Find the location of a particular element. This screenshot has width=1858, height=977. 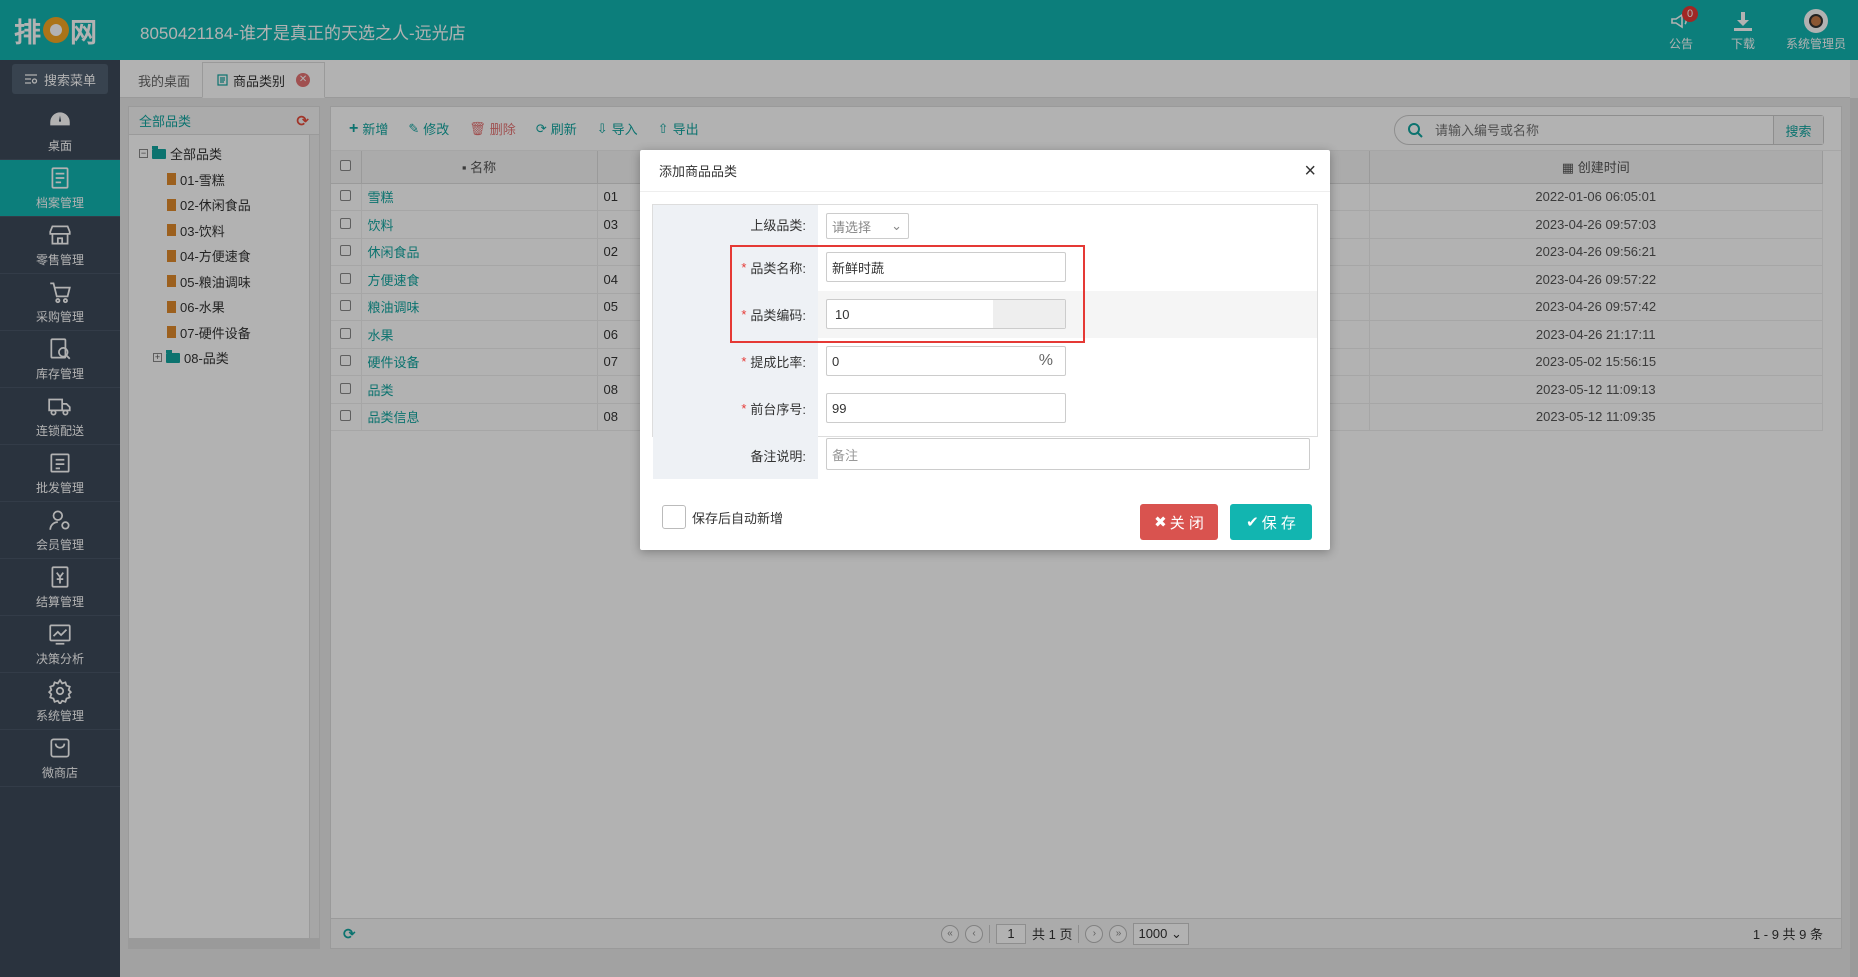

highlight-box is located at coordinates (907, 294).